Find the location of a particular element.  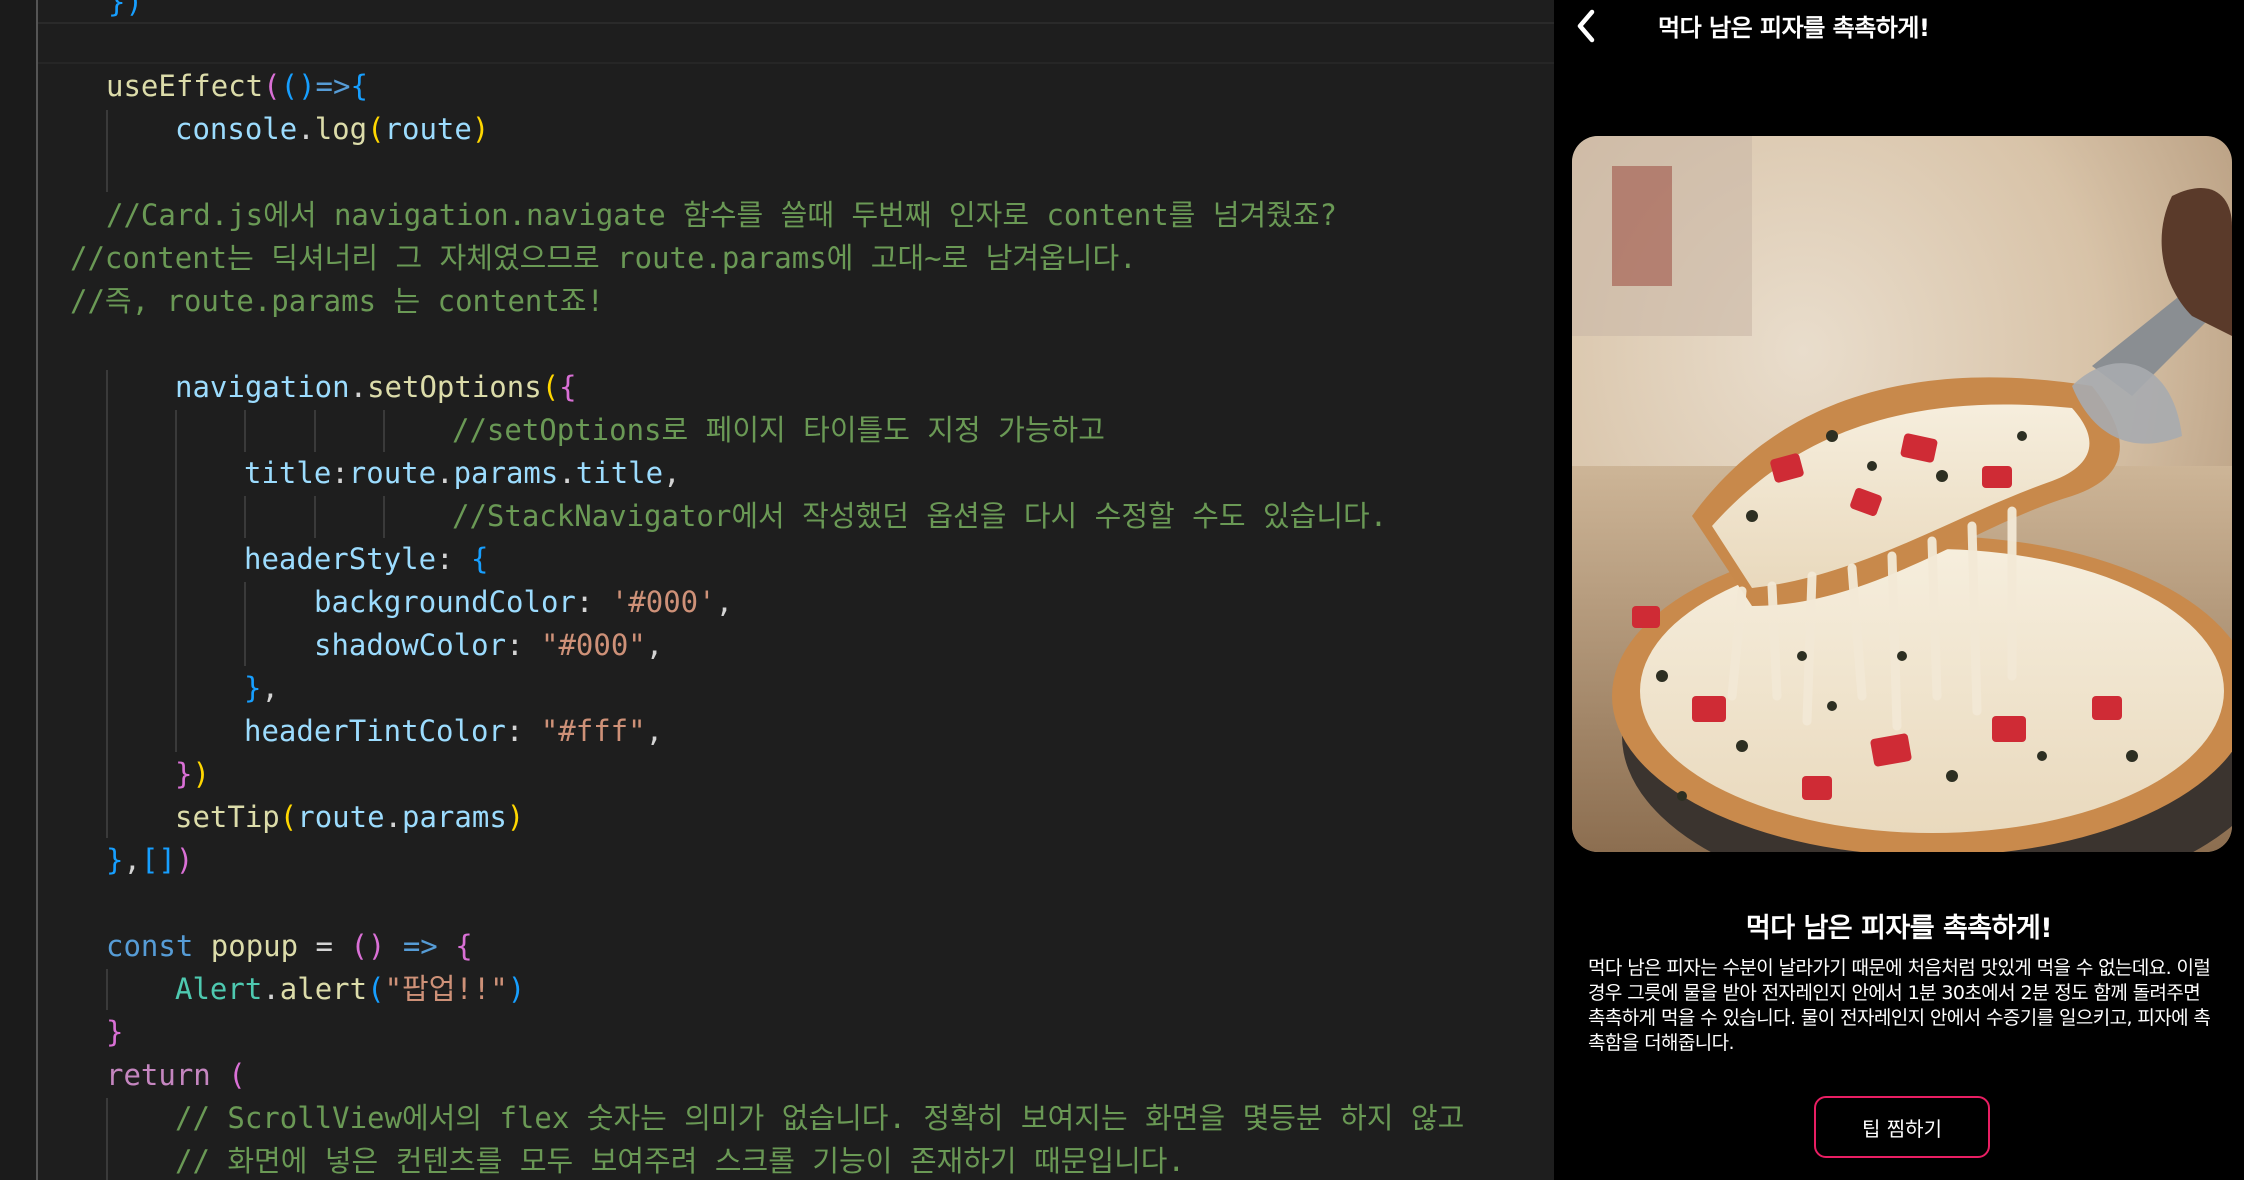

code-line: backgroundColor: '#000', is located at coordinates (523, 602).